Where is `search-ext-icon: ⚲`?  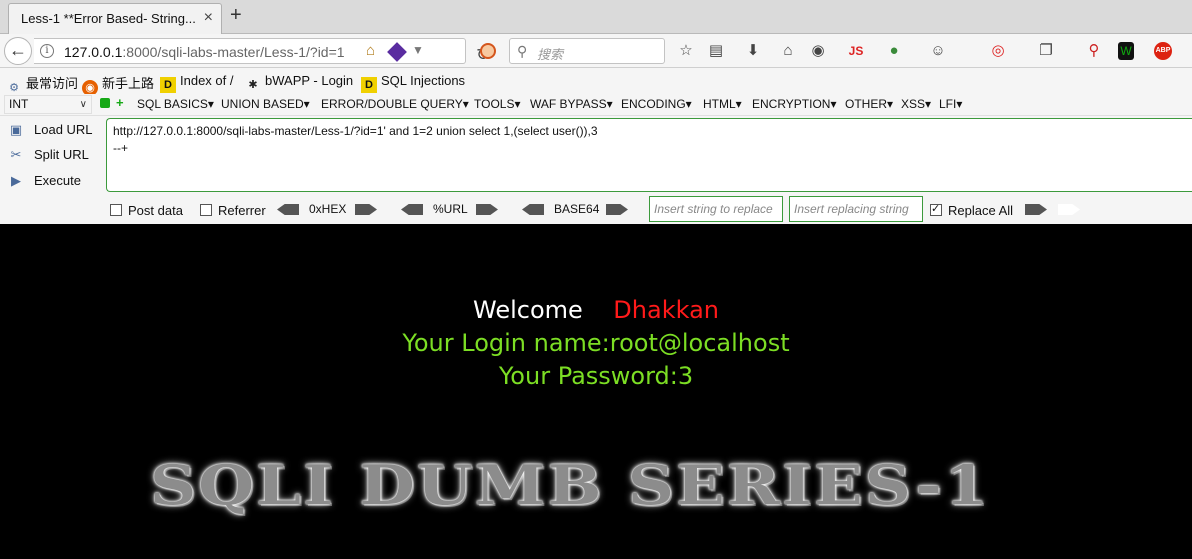
search-ext-icon: ⚲ is located at coordinates (1094, 51).